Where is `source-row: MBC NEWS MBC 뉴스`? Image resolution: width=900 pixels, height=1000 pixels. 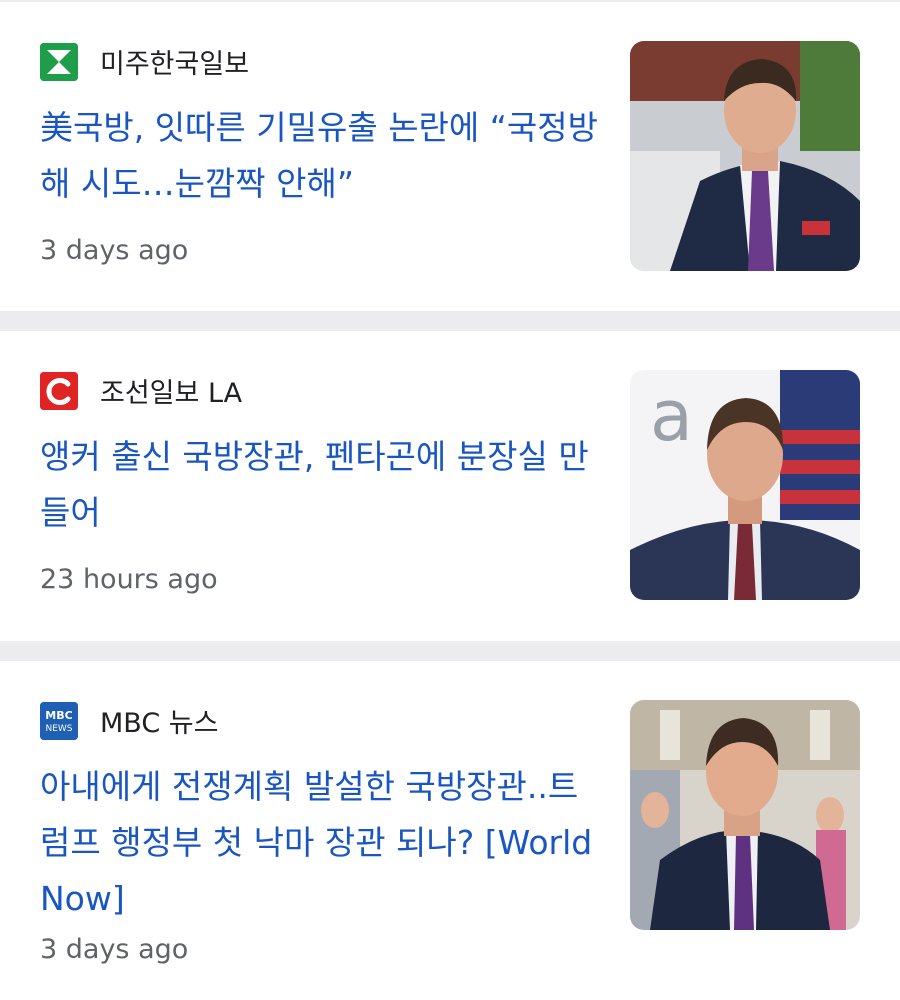
source-row: MBC NEWS MBC 뉴스 is located at coordinates (129, 720).